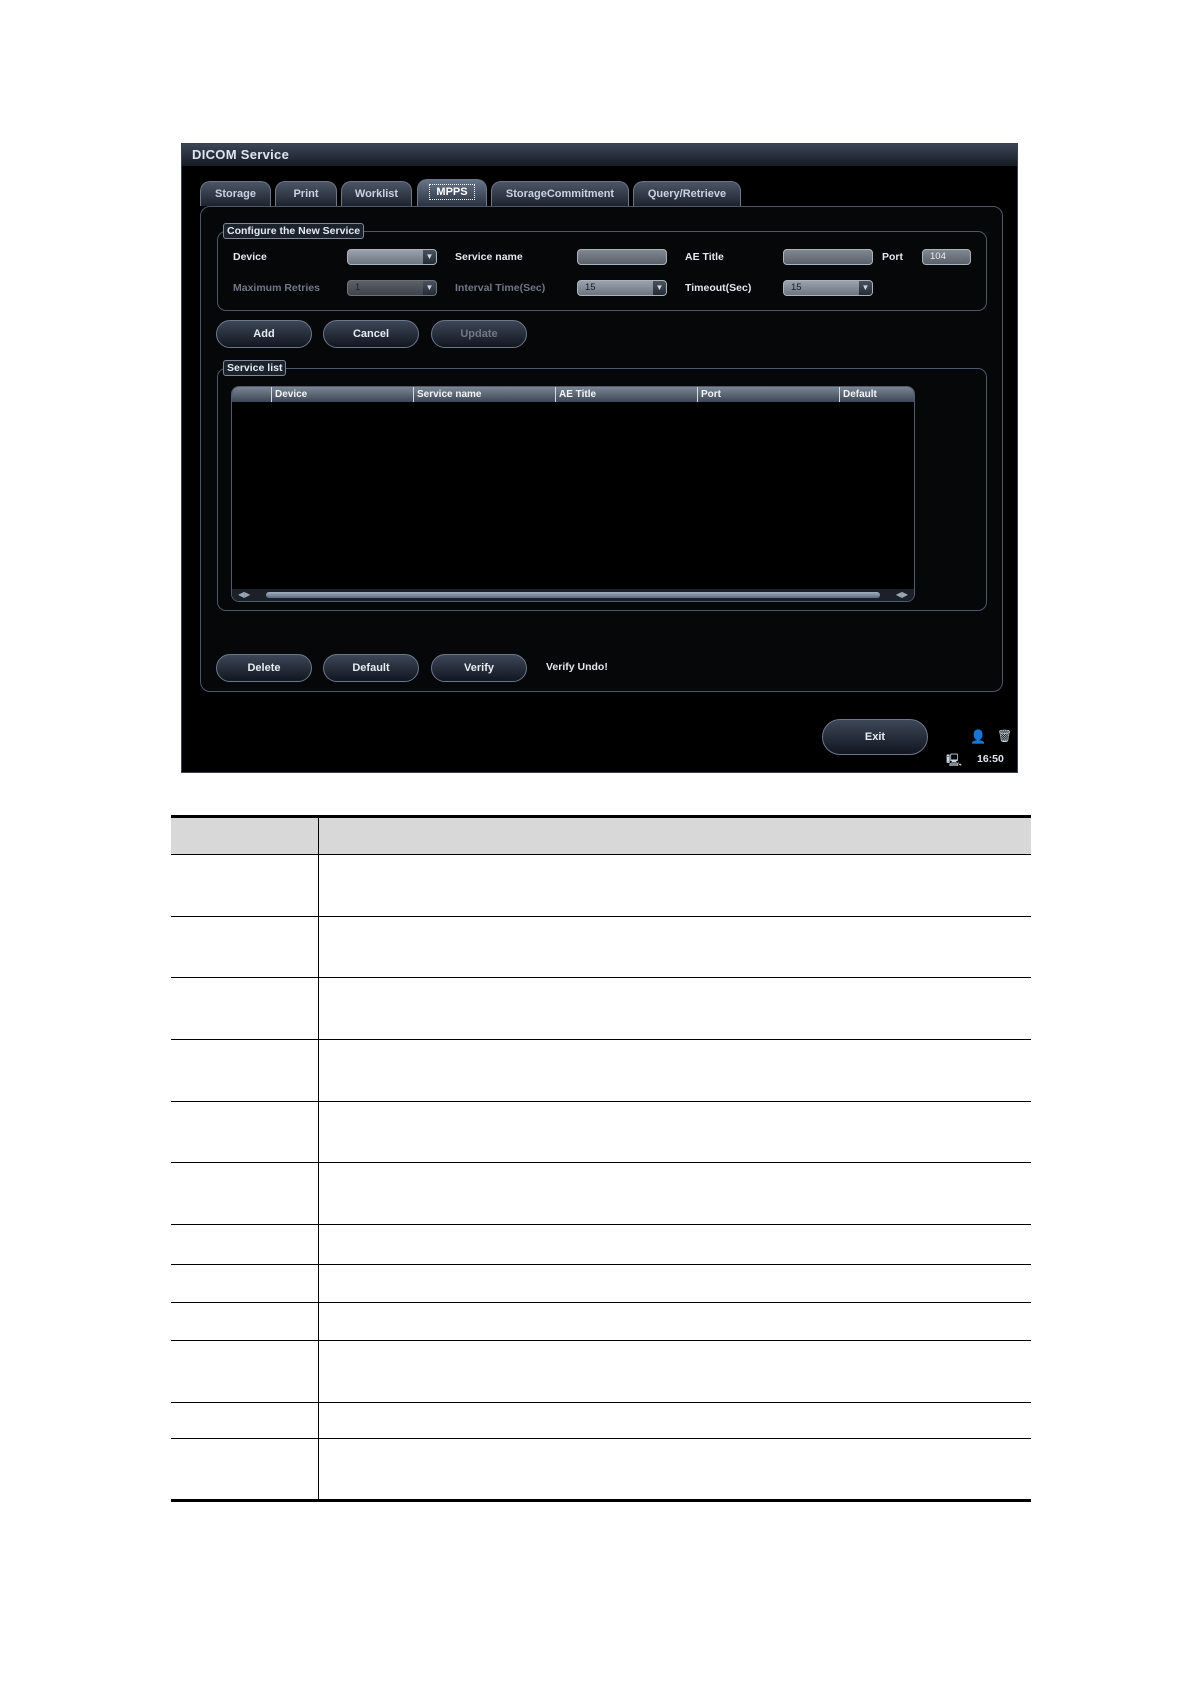 This screenshot has height=1684, width=1190. I want to click on max-retries-select: 1 ▼, so click(392, 288).